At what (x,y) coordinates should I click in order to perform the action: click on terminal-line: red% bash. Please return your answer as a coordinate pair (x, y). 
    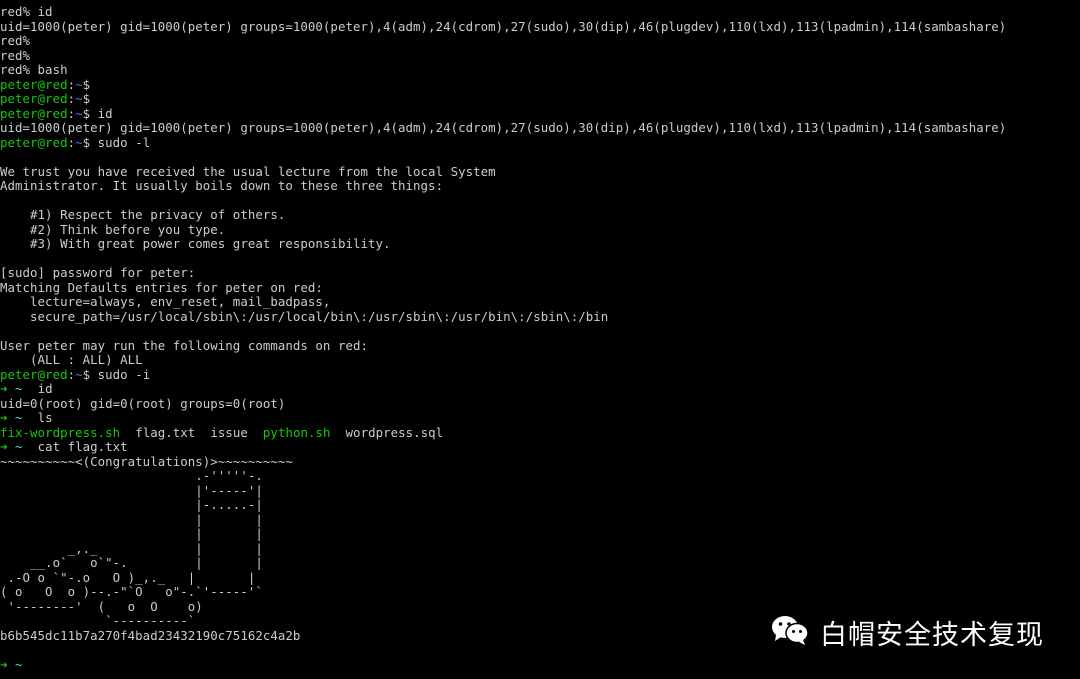
    Looking at the image, I should click on (34, 69).